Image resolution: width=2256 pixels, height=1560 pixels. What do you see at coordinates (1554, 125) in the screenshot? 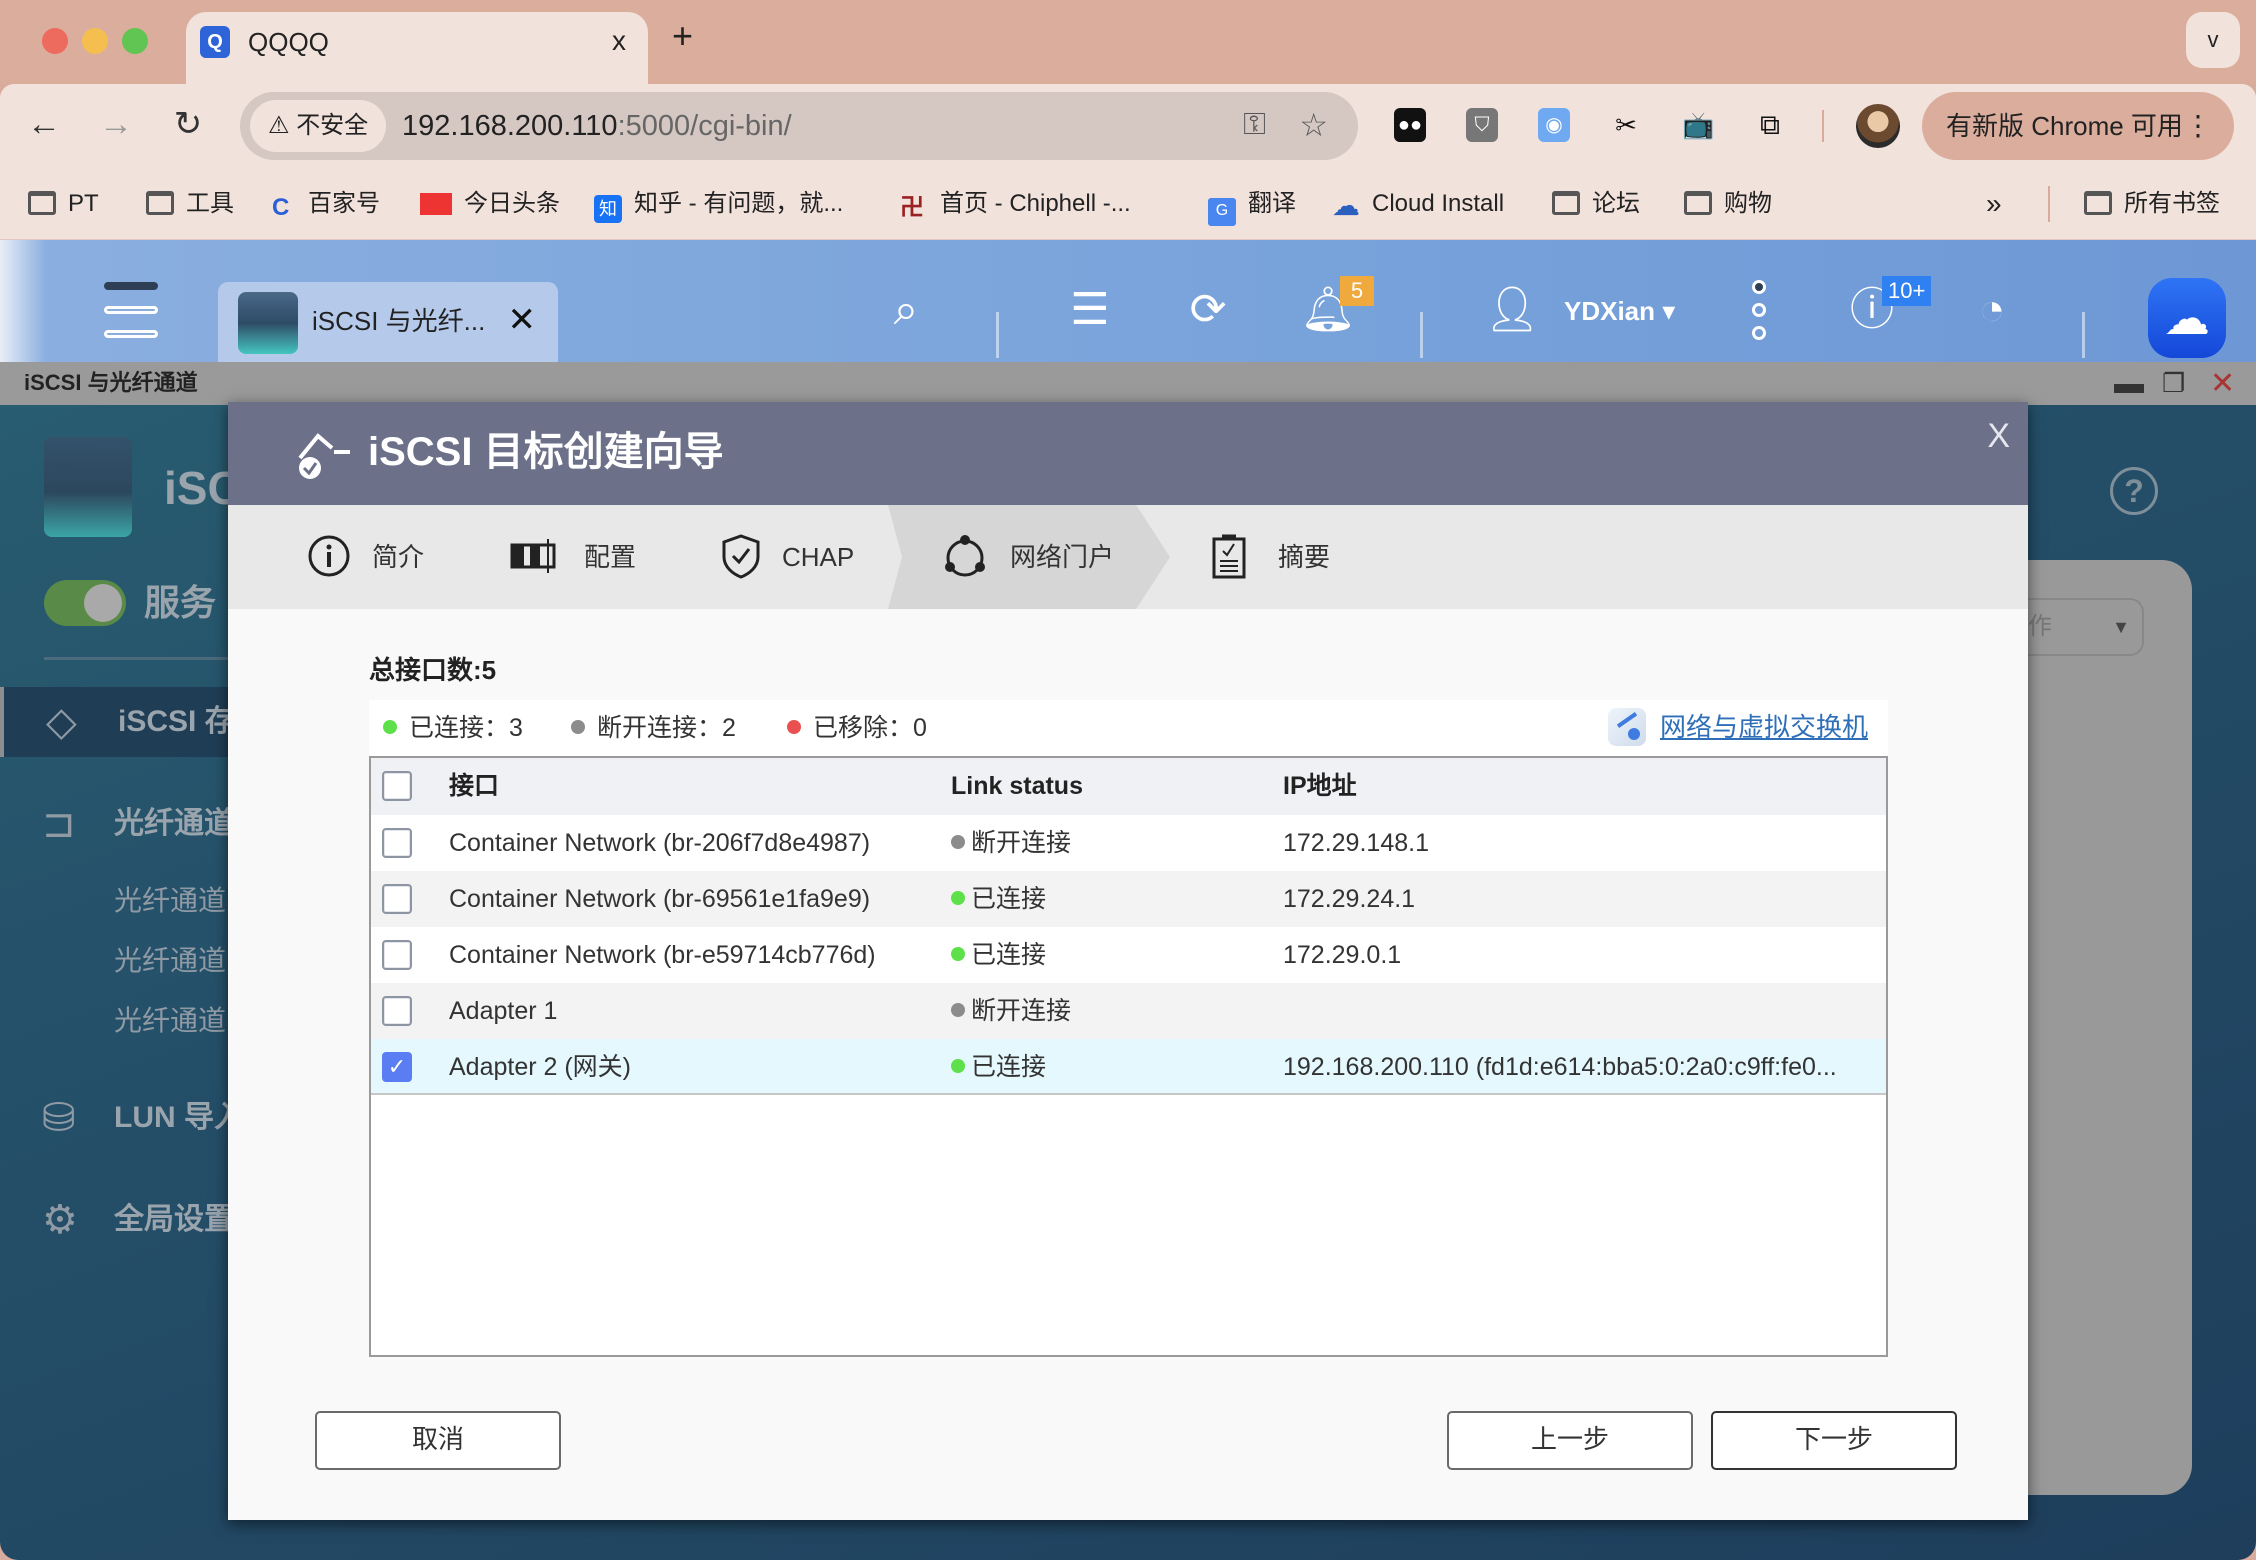
I see `cookie-extension-icon: ◉` at bounding box center [1554, 125].